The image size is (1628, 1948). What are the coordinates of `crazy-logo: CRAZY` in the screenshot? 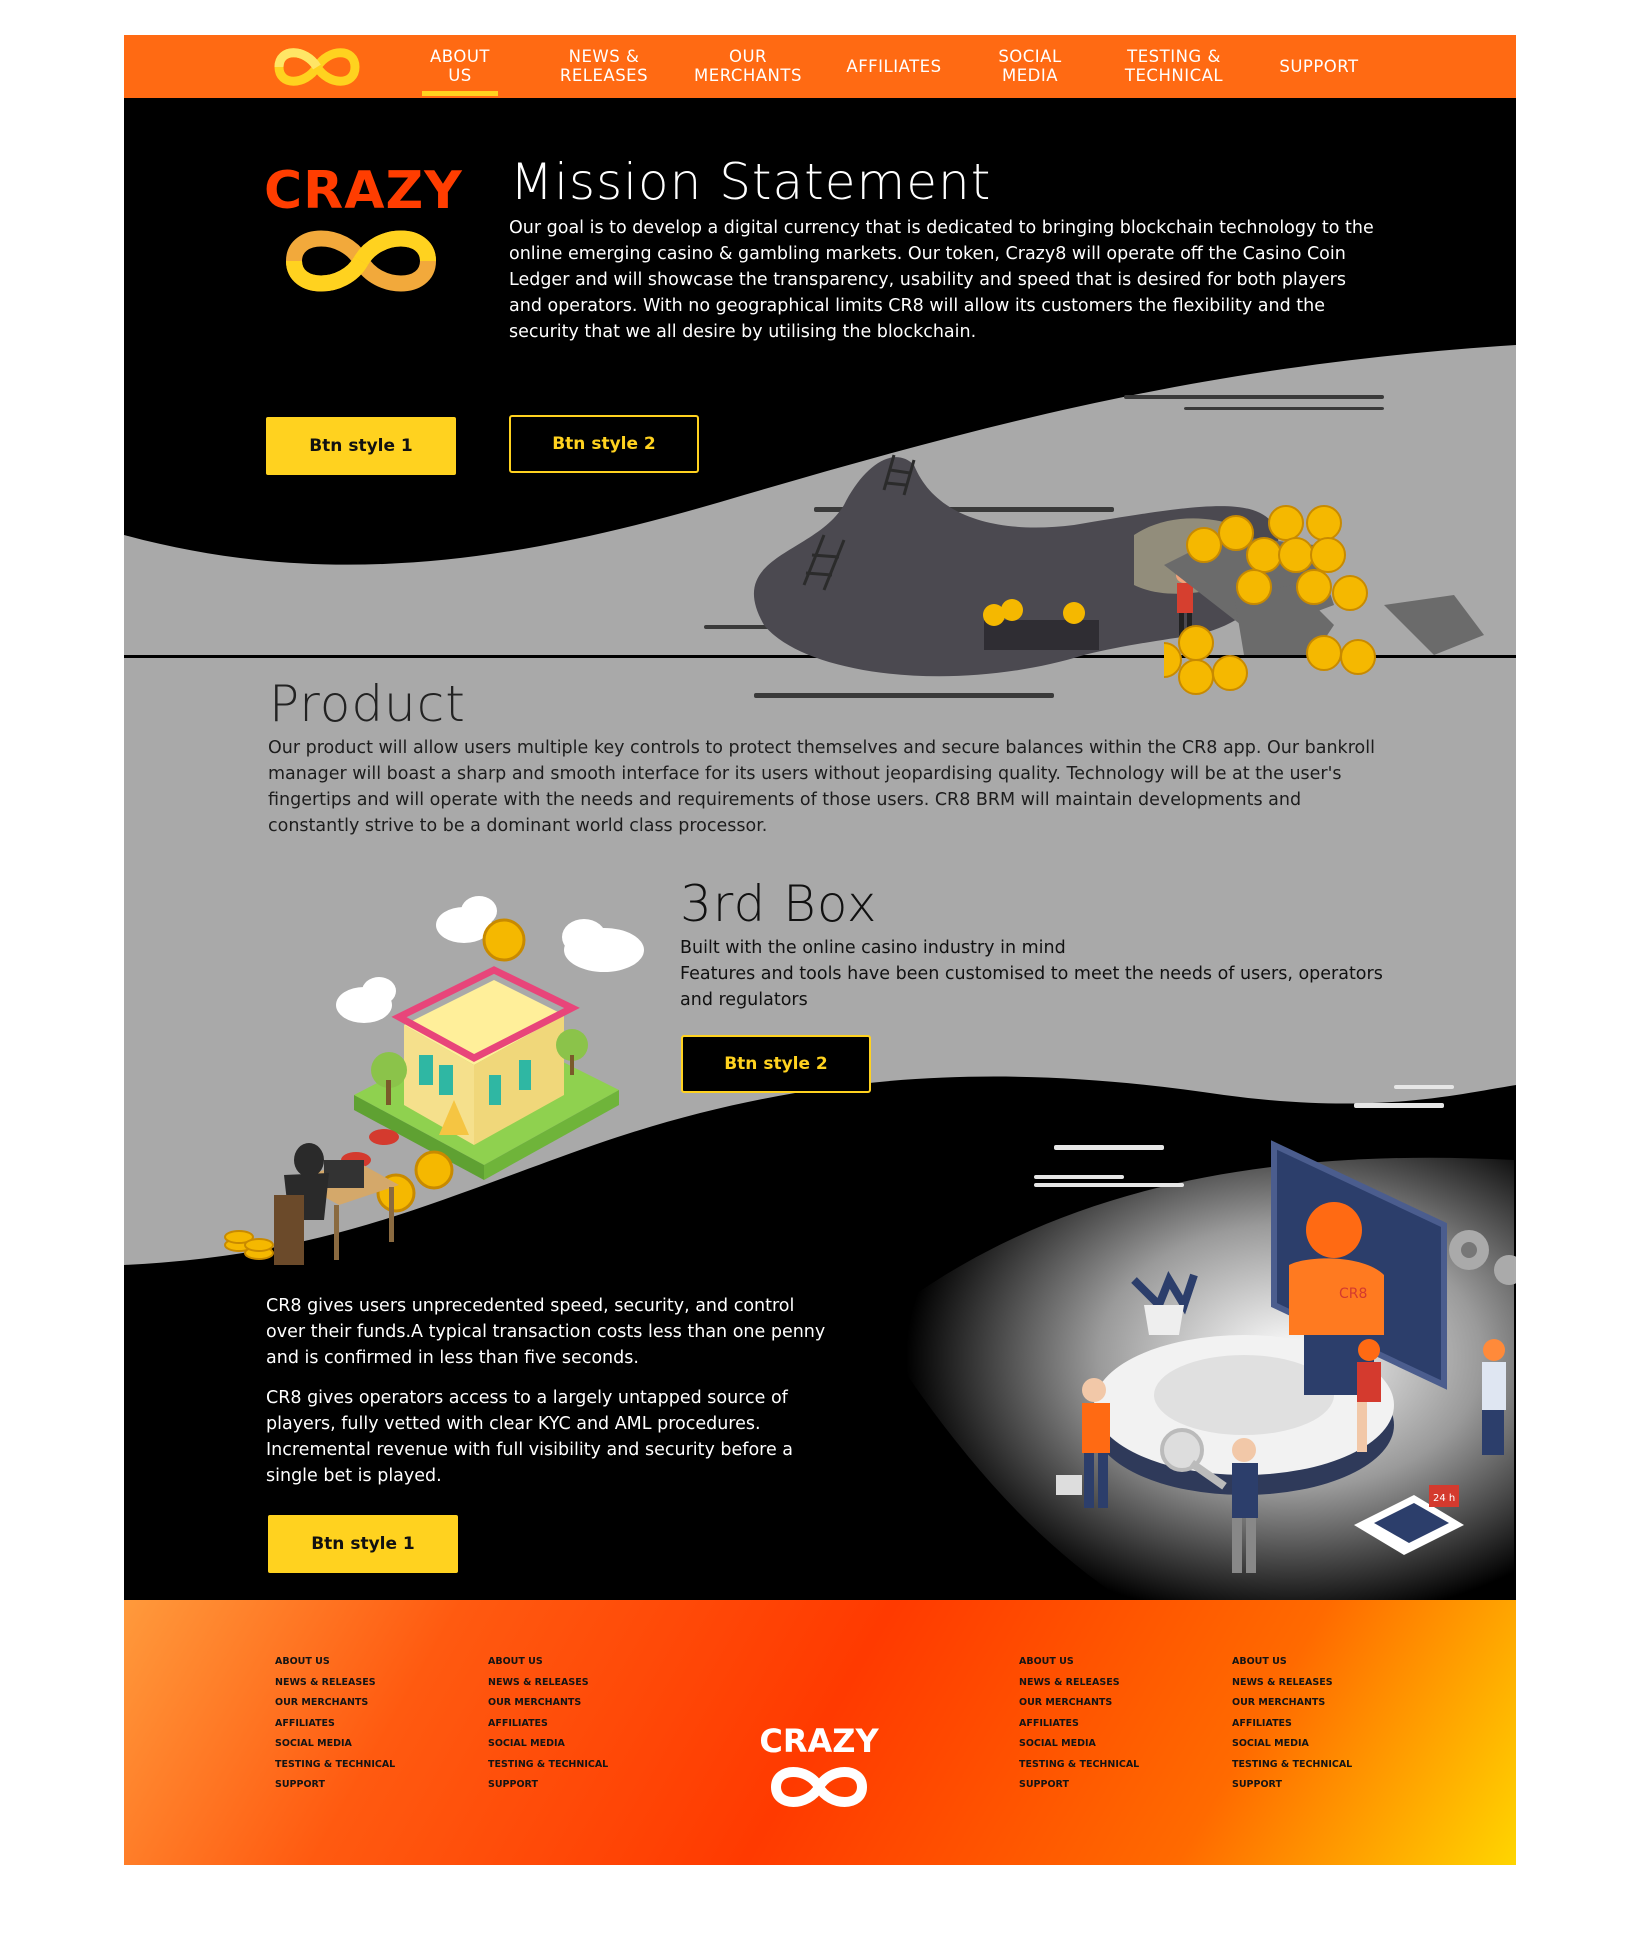 It's located at (363, 233).